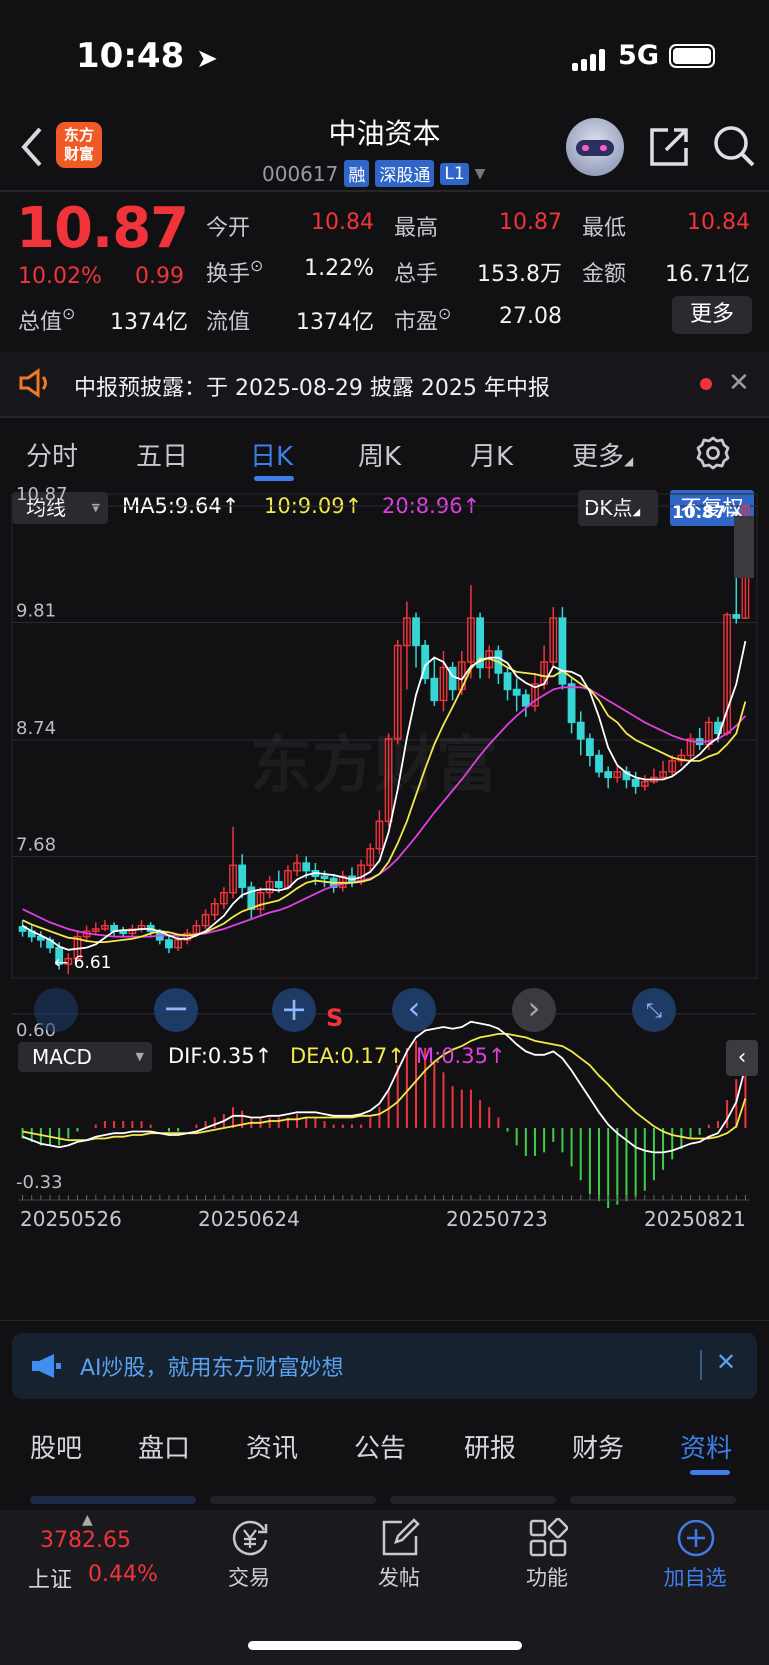 This screenshot has height=1665, width=769. What do you see at coordinates (123, 1574) in the screenshot?
I see `index-pct: 0.44%` at bounding box center [123, 1574].